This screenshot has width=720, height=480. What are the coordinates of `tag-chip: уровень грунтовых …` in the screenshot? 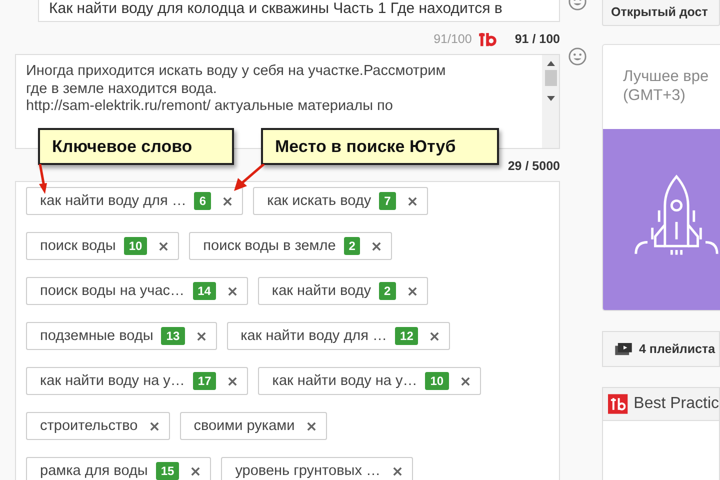 It's located at (316, 468).